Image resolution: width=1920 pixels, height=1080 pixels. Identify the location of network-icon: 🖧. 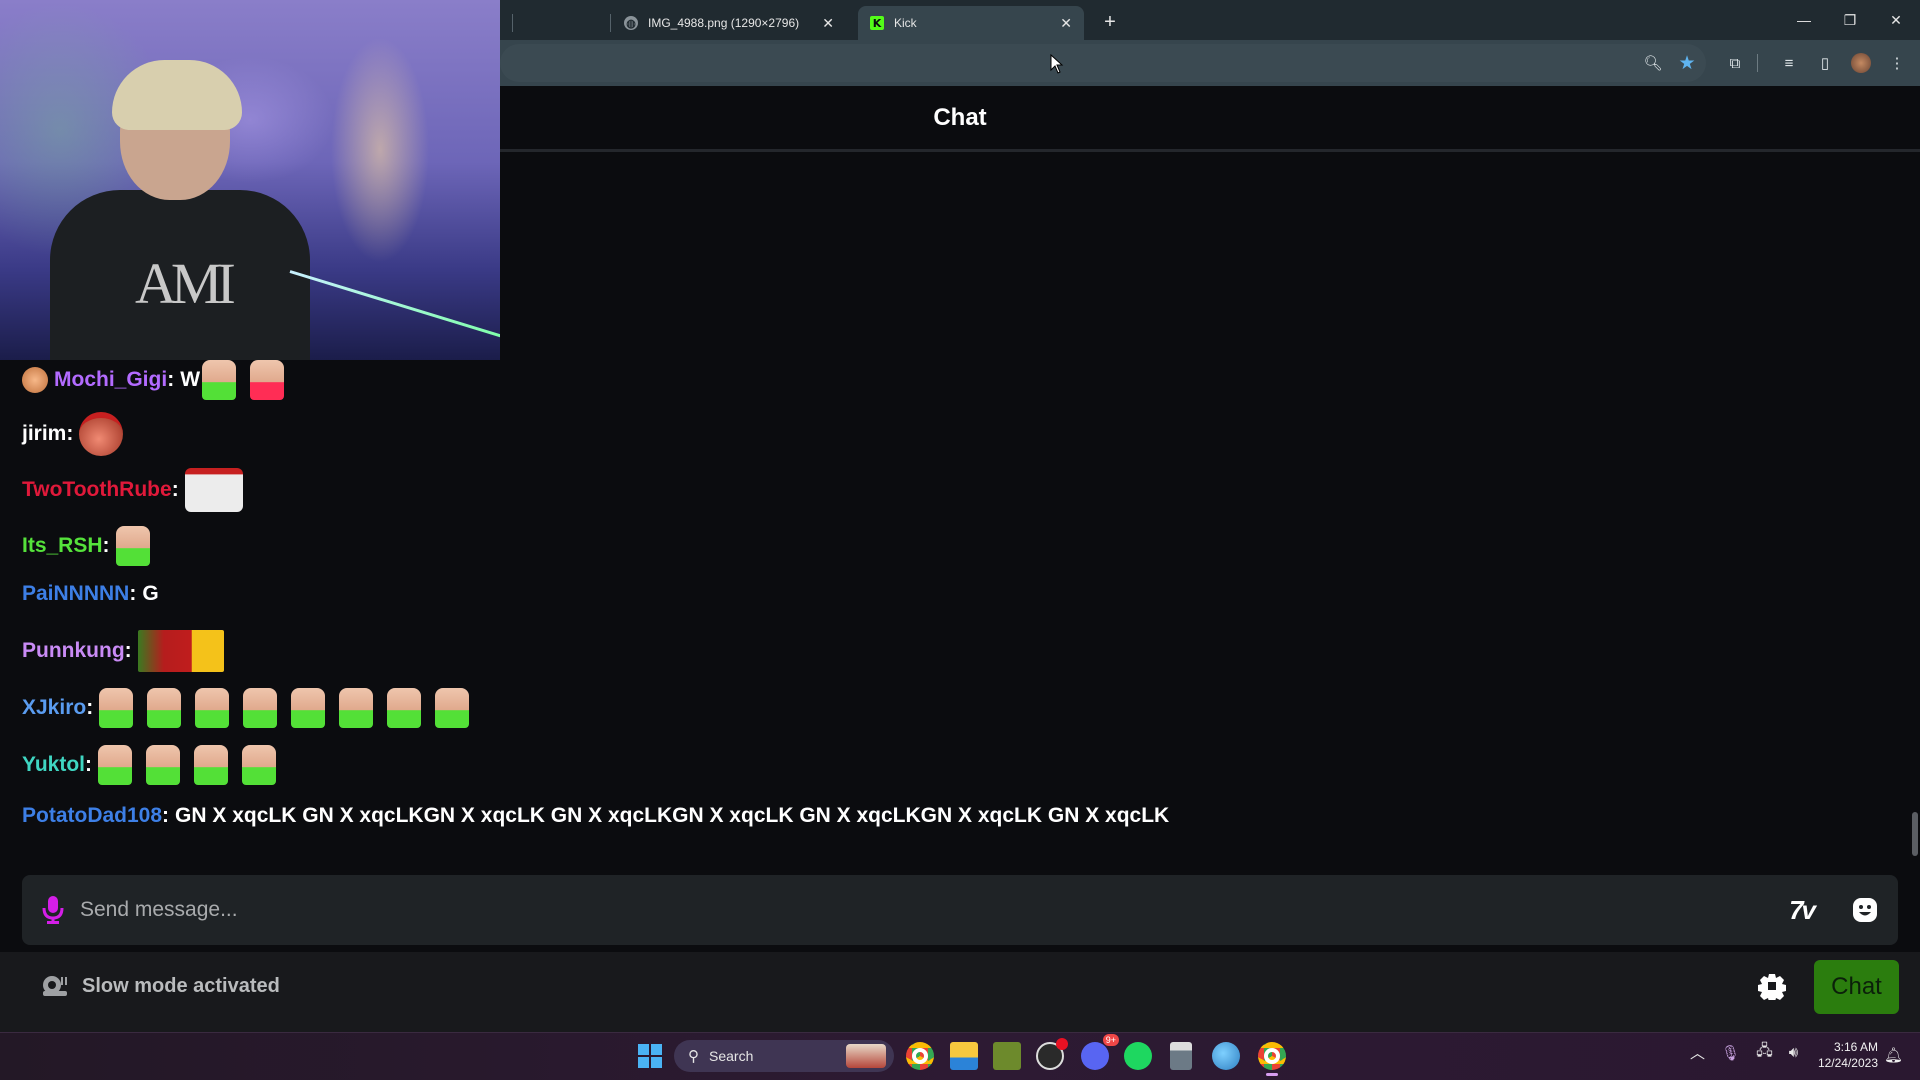
(1764, 1052).